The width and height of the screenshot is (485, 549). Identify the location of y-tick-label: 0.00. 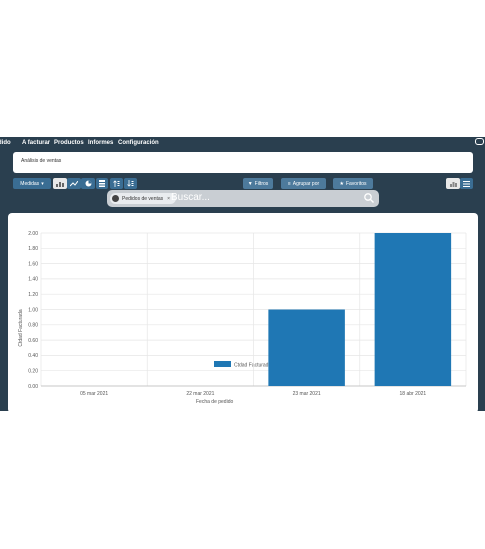
(33, 387).